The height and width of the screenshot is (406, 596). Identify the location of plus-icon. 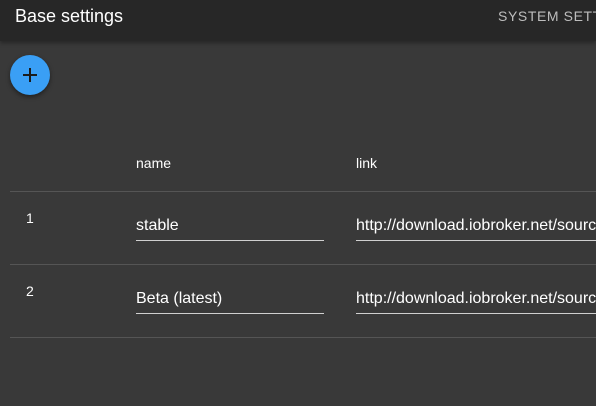
(30, 75).